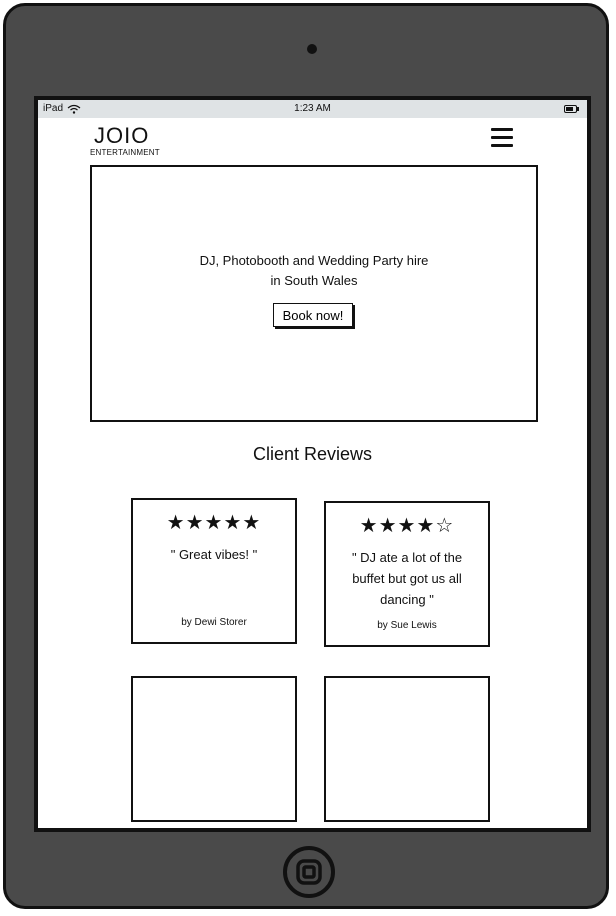 This screenshot has width=616, height=916. I want to click on hero-line-2: in South Wales, so click(314, 280).